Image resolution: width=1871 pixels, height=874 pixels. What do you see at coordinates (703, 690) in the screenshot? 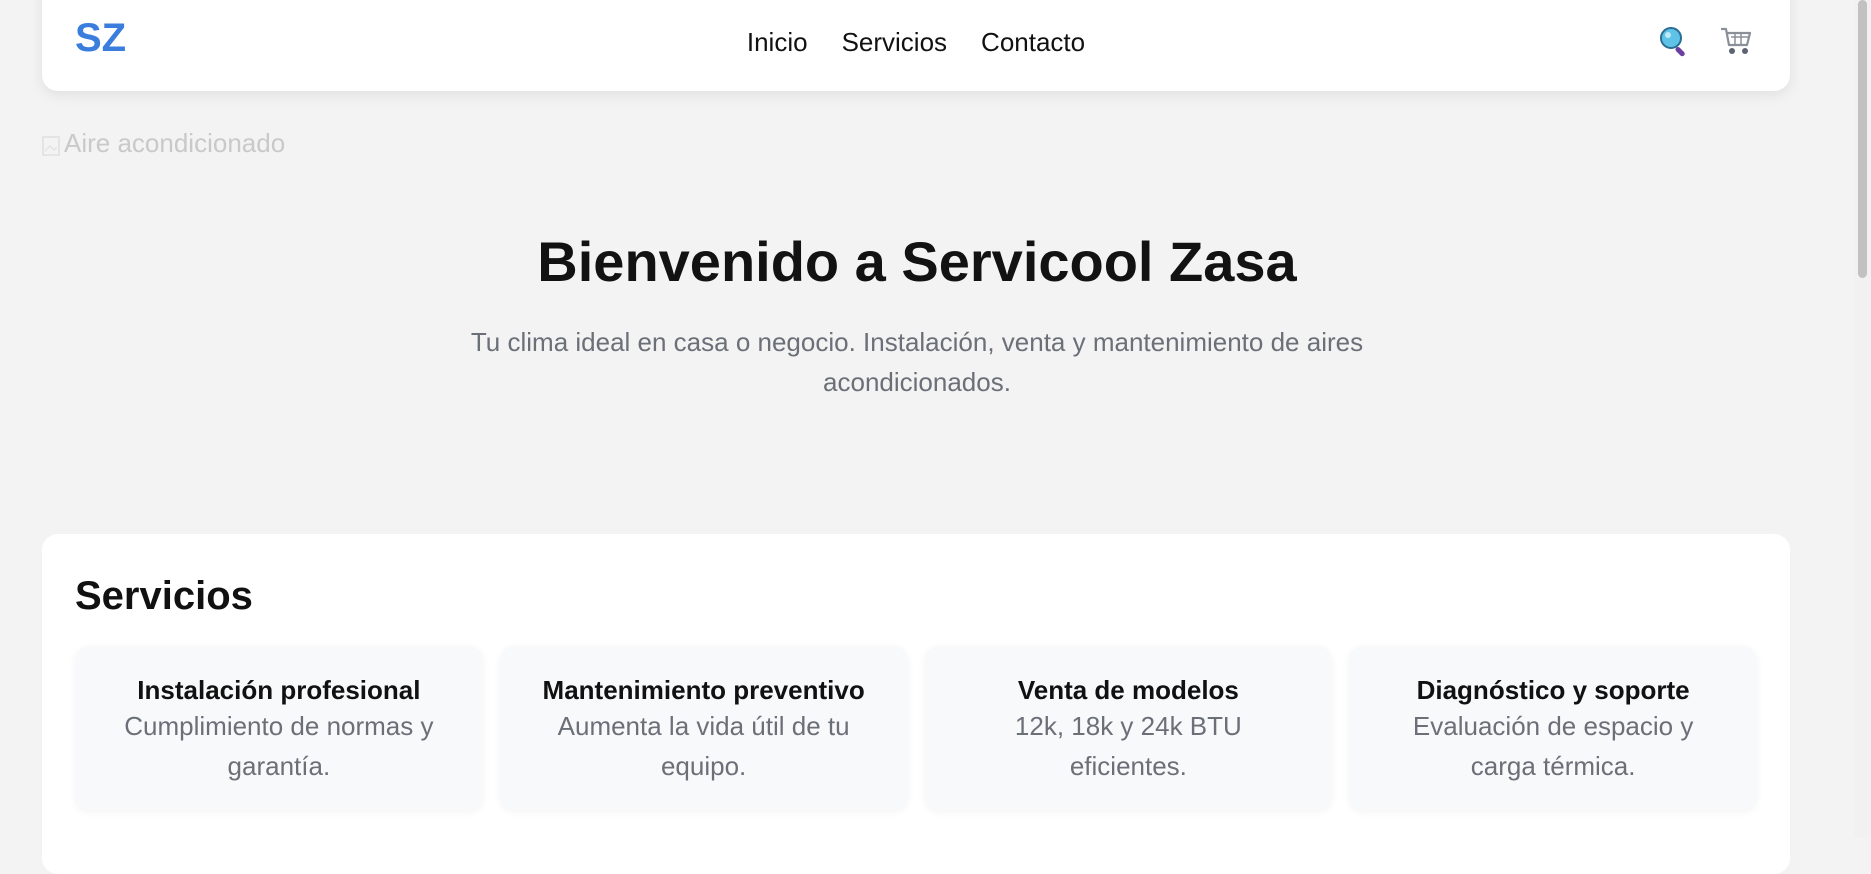
I see `service-card-title: Mantenimiento preventivo` at bounding box center [703, 690].